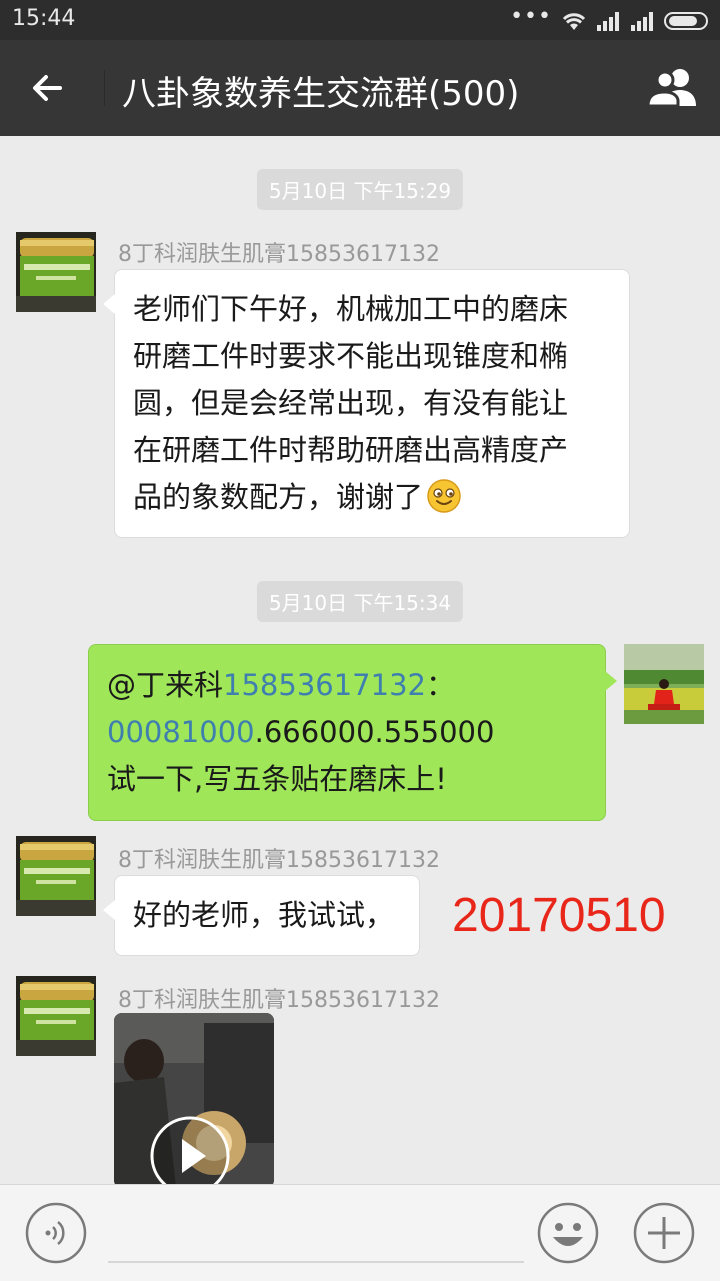 The height and width of the screenshot is (1281, 720). I want to click on date-annotation: 20170510, so click(559, 915).